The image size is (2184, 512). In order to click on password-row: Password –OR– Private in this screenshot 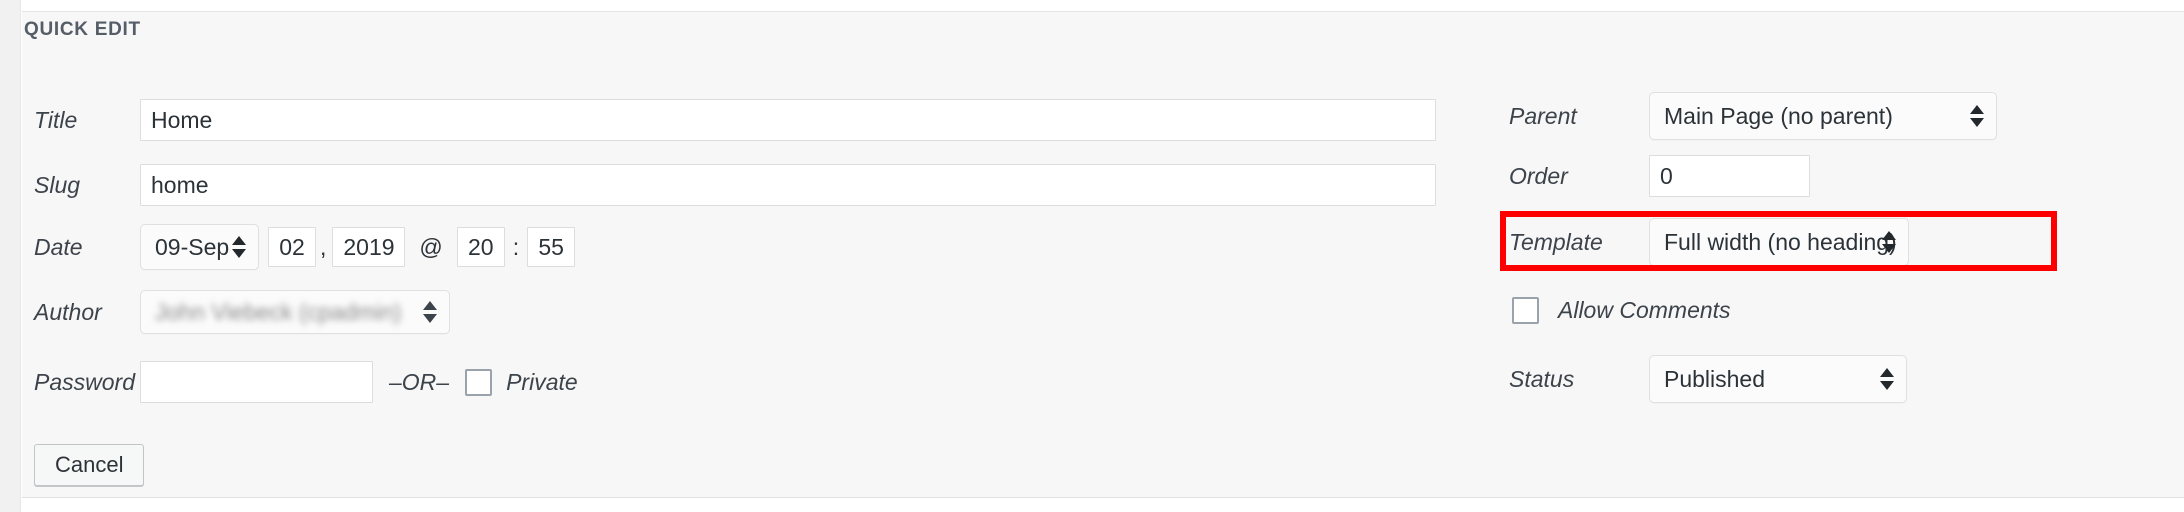, I will do `click(306, 382)`.